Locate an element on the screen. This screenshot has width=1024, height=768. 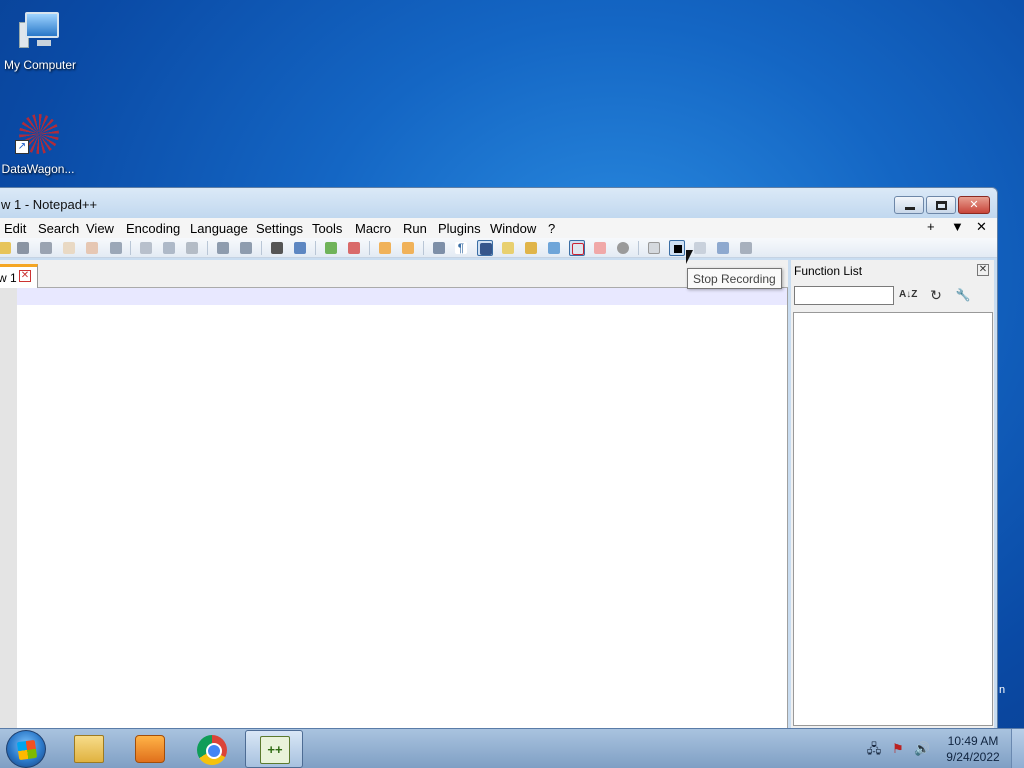
zoom-out-icon is located at coordinates (354, 248).